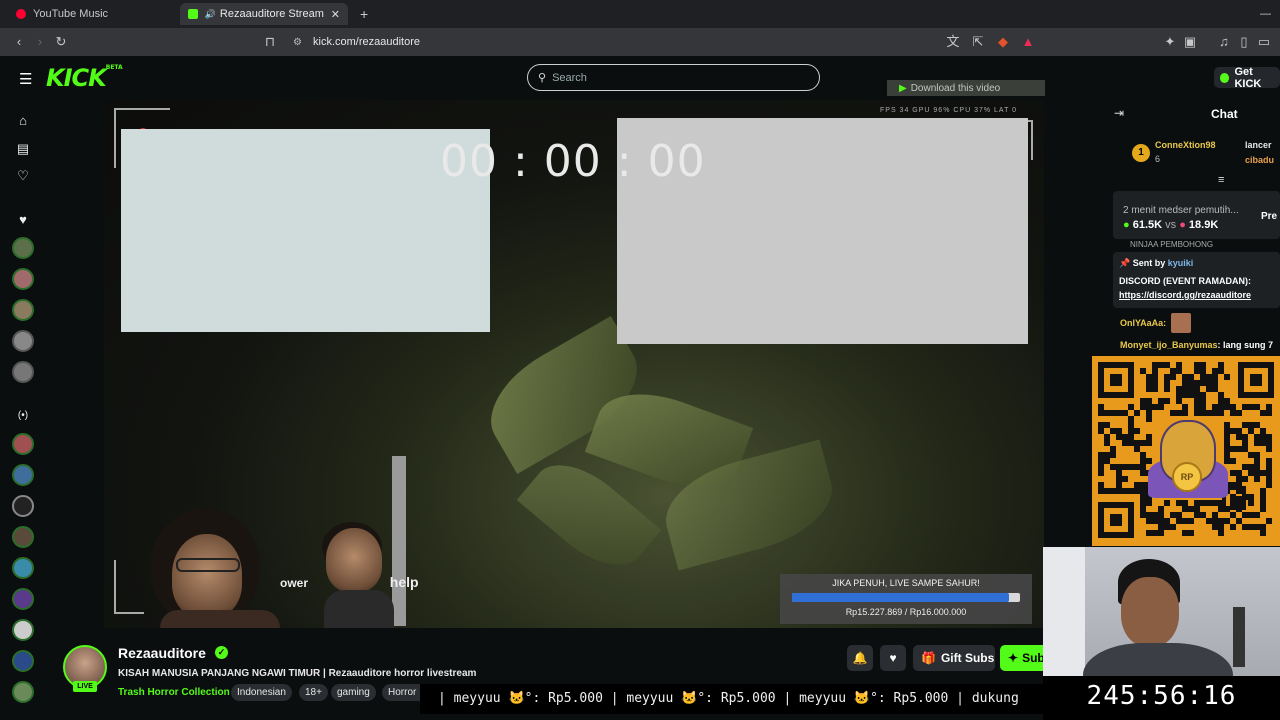  Describe the element at coordinates (1262, 14) in the screenshot. I see `minimize-icon: —` at that location.